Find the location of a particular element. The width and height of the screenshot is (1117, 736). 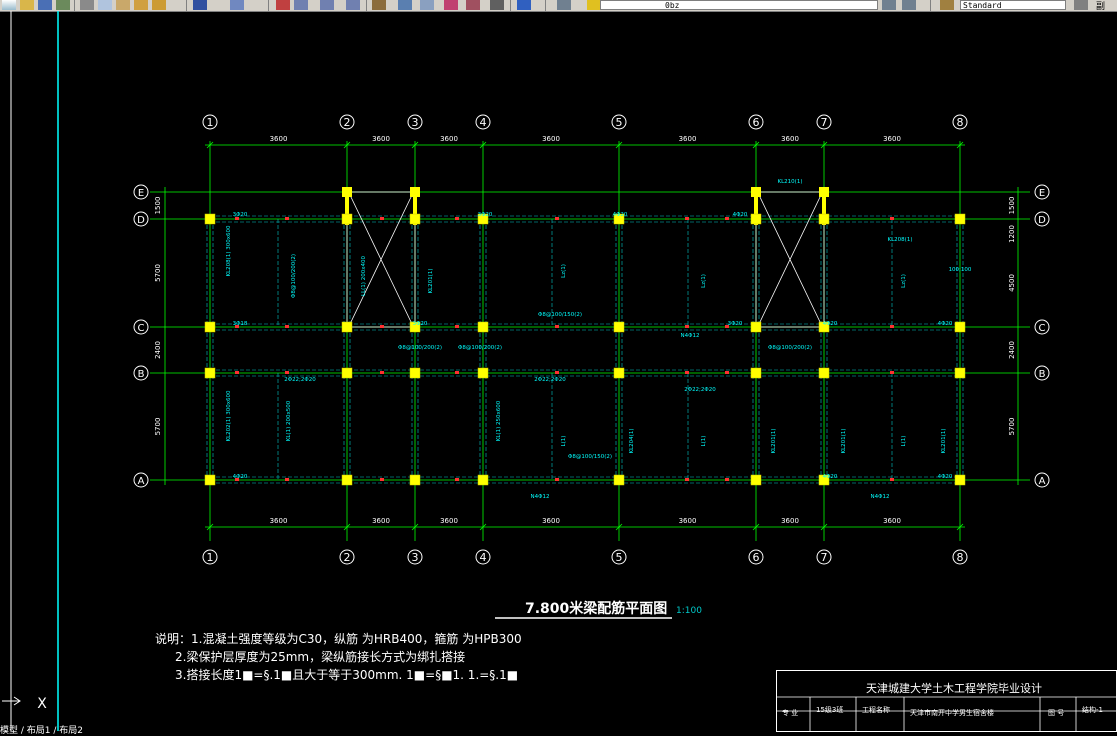

zoom-realtime-icon is located at coordinates (301, 5).